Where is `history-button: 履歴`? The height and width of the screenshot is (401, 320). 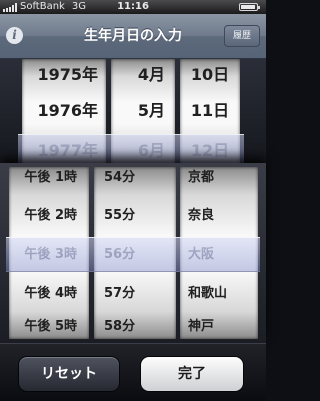 history-button: 履歴 is located at coordinates (242, 36).